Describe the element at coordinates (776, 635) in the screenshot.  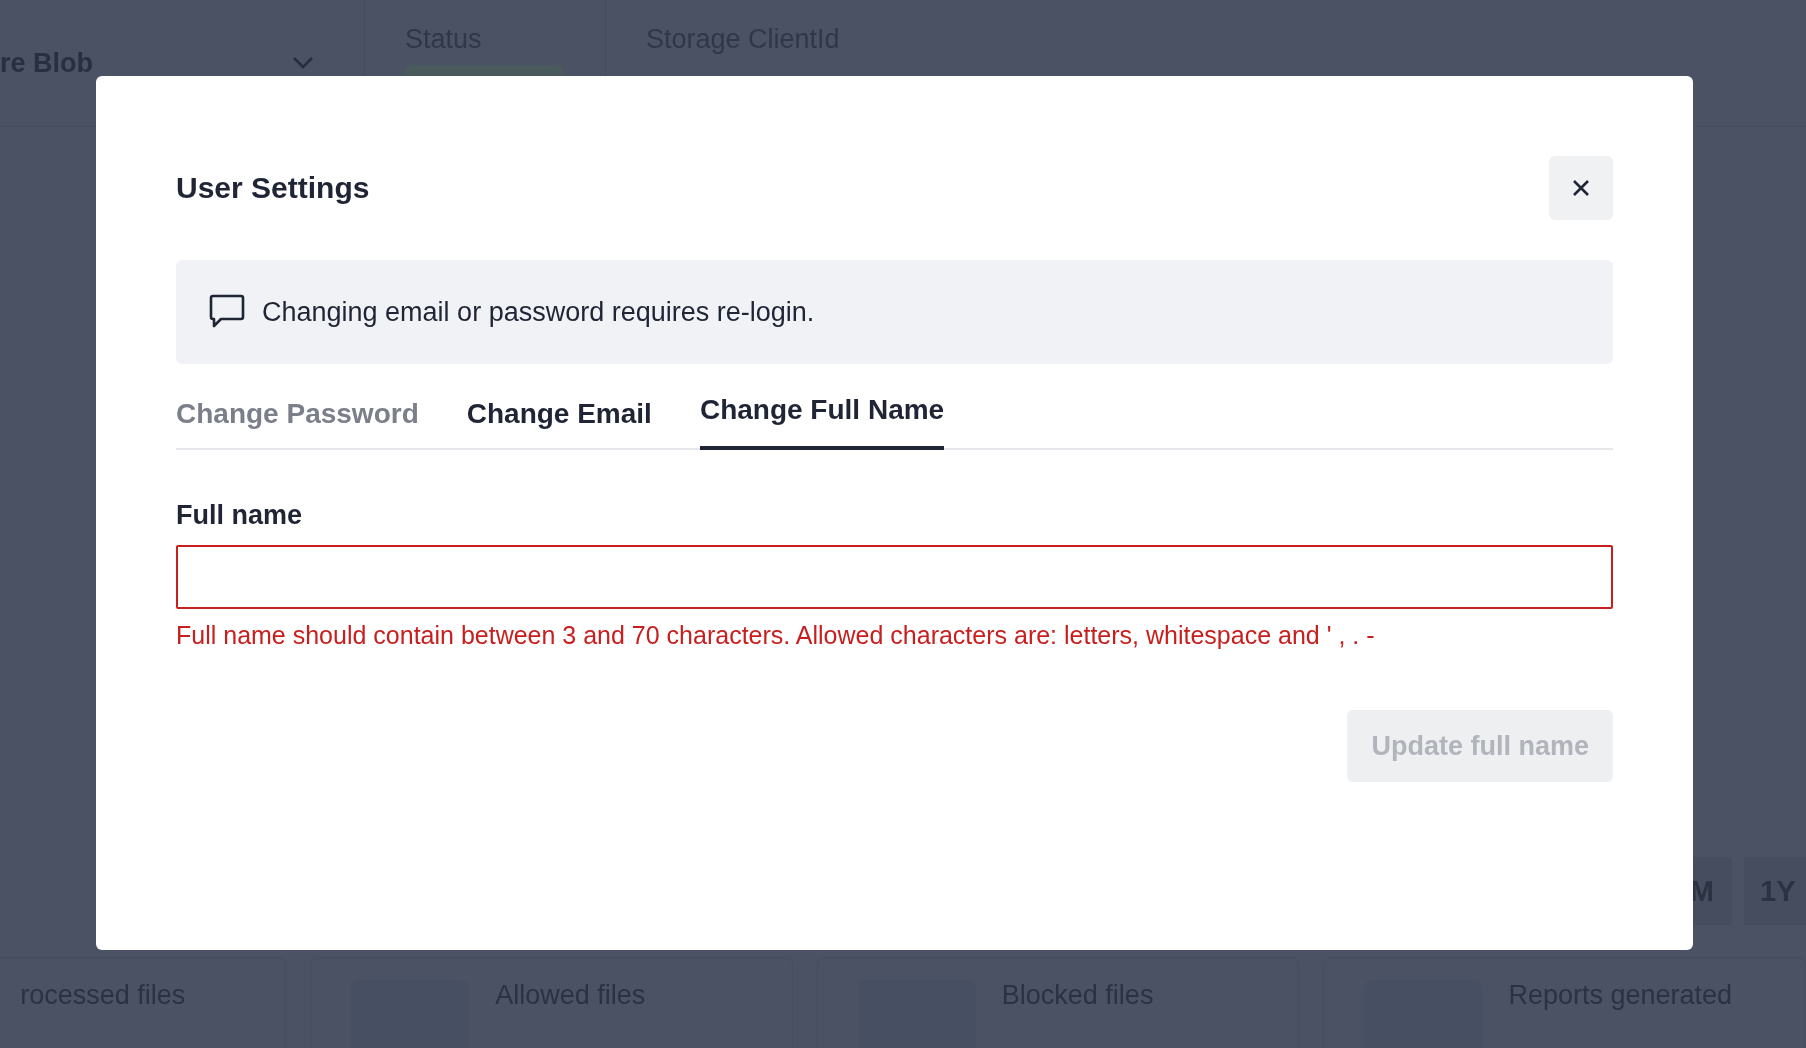
I see `error-message: Full name should contain between 3 and 70 characters. Allowed characters are: letters, whitespace and ' , . -` at that location.